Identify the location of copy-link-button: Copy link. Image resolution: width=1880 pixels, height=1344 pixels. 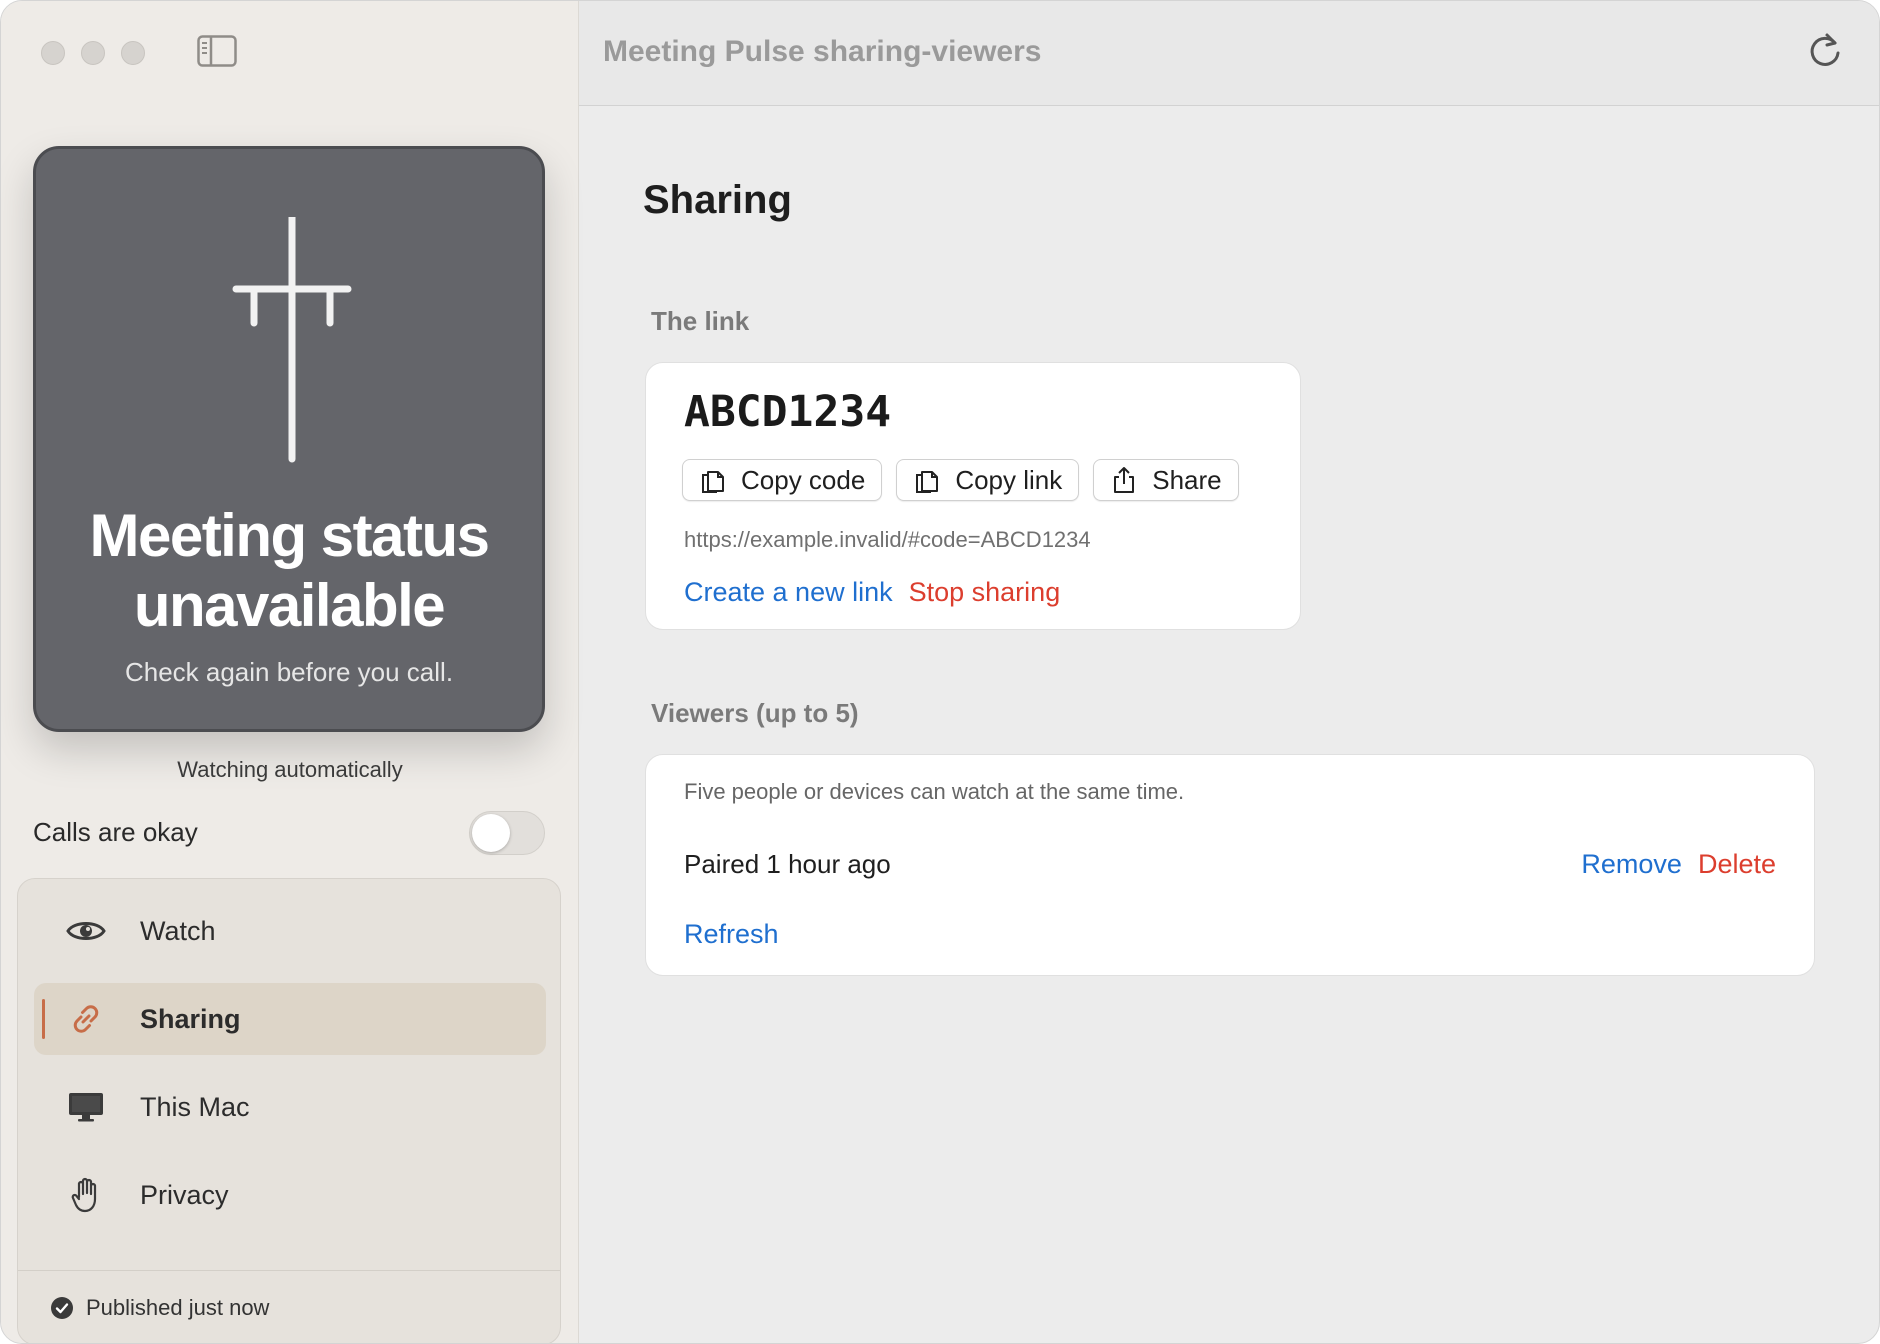
(988, 480).